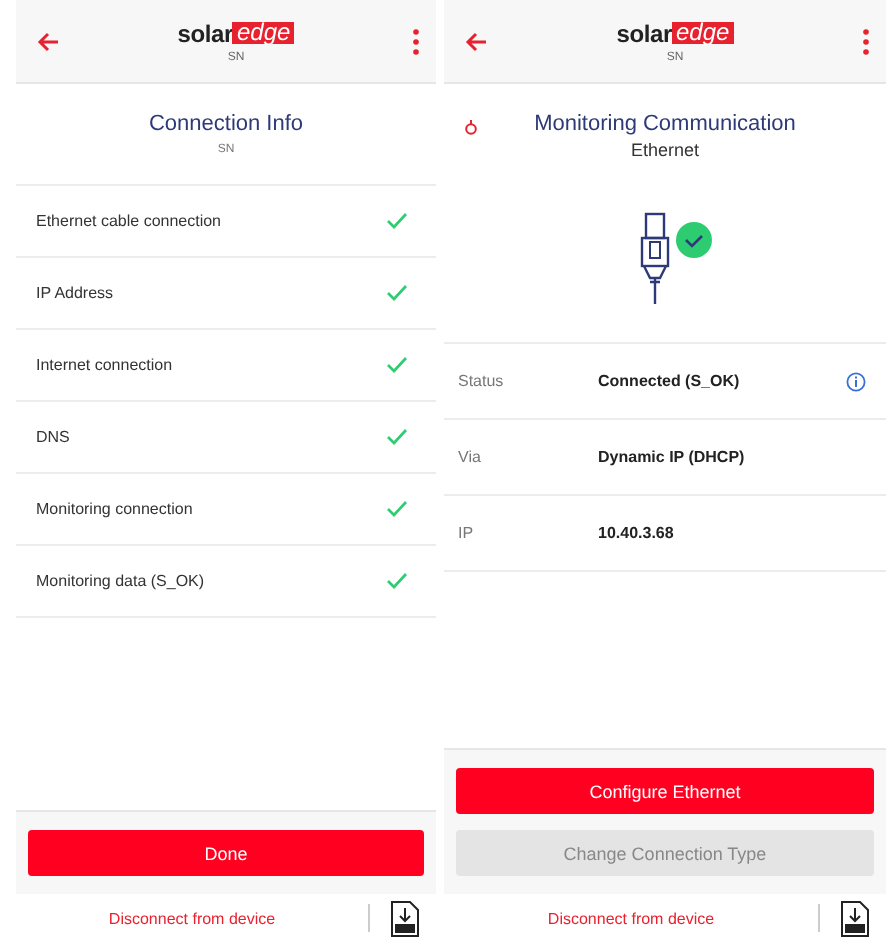  I want to click on screen-title: Monitoring Communication, so click(665, 124).